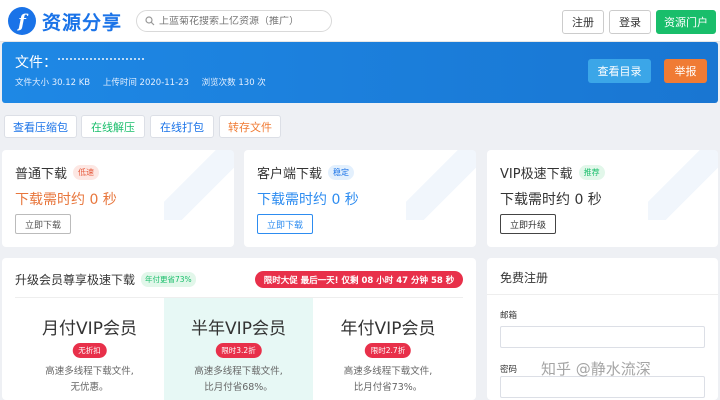 Image resolution: width=720 pixels, height=400 pixels. I want to click on recommended-badge: 推荐, so click(591, 172).